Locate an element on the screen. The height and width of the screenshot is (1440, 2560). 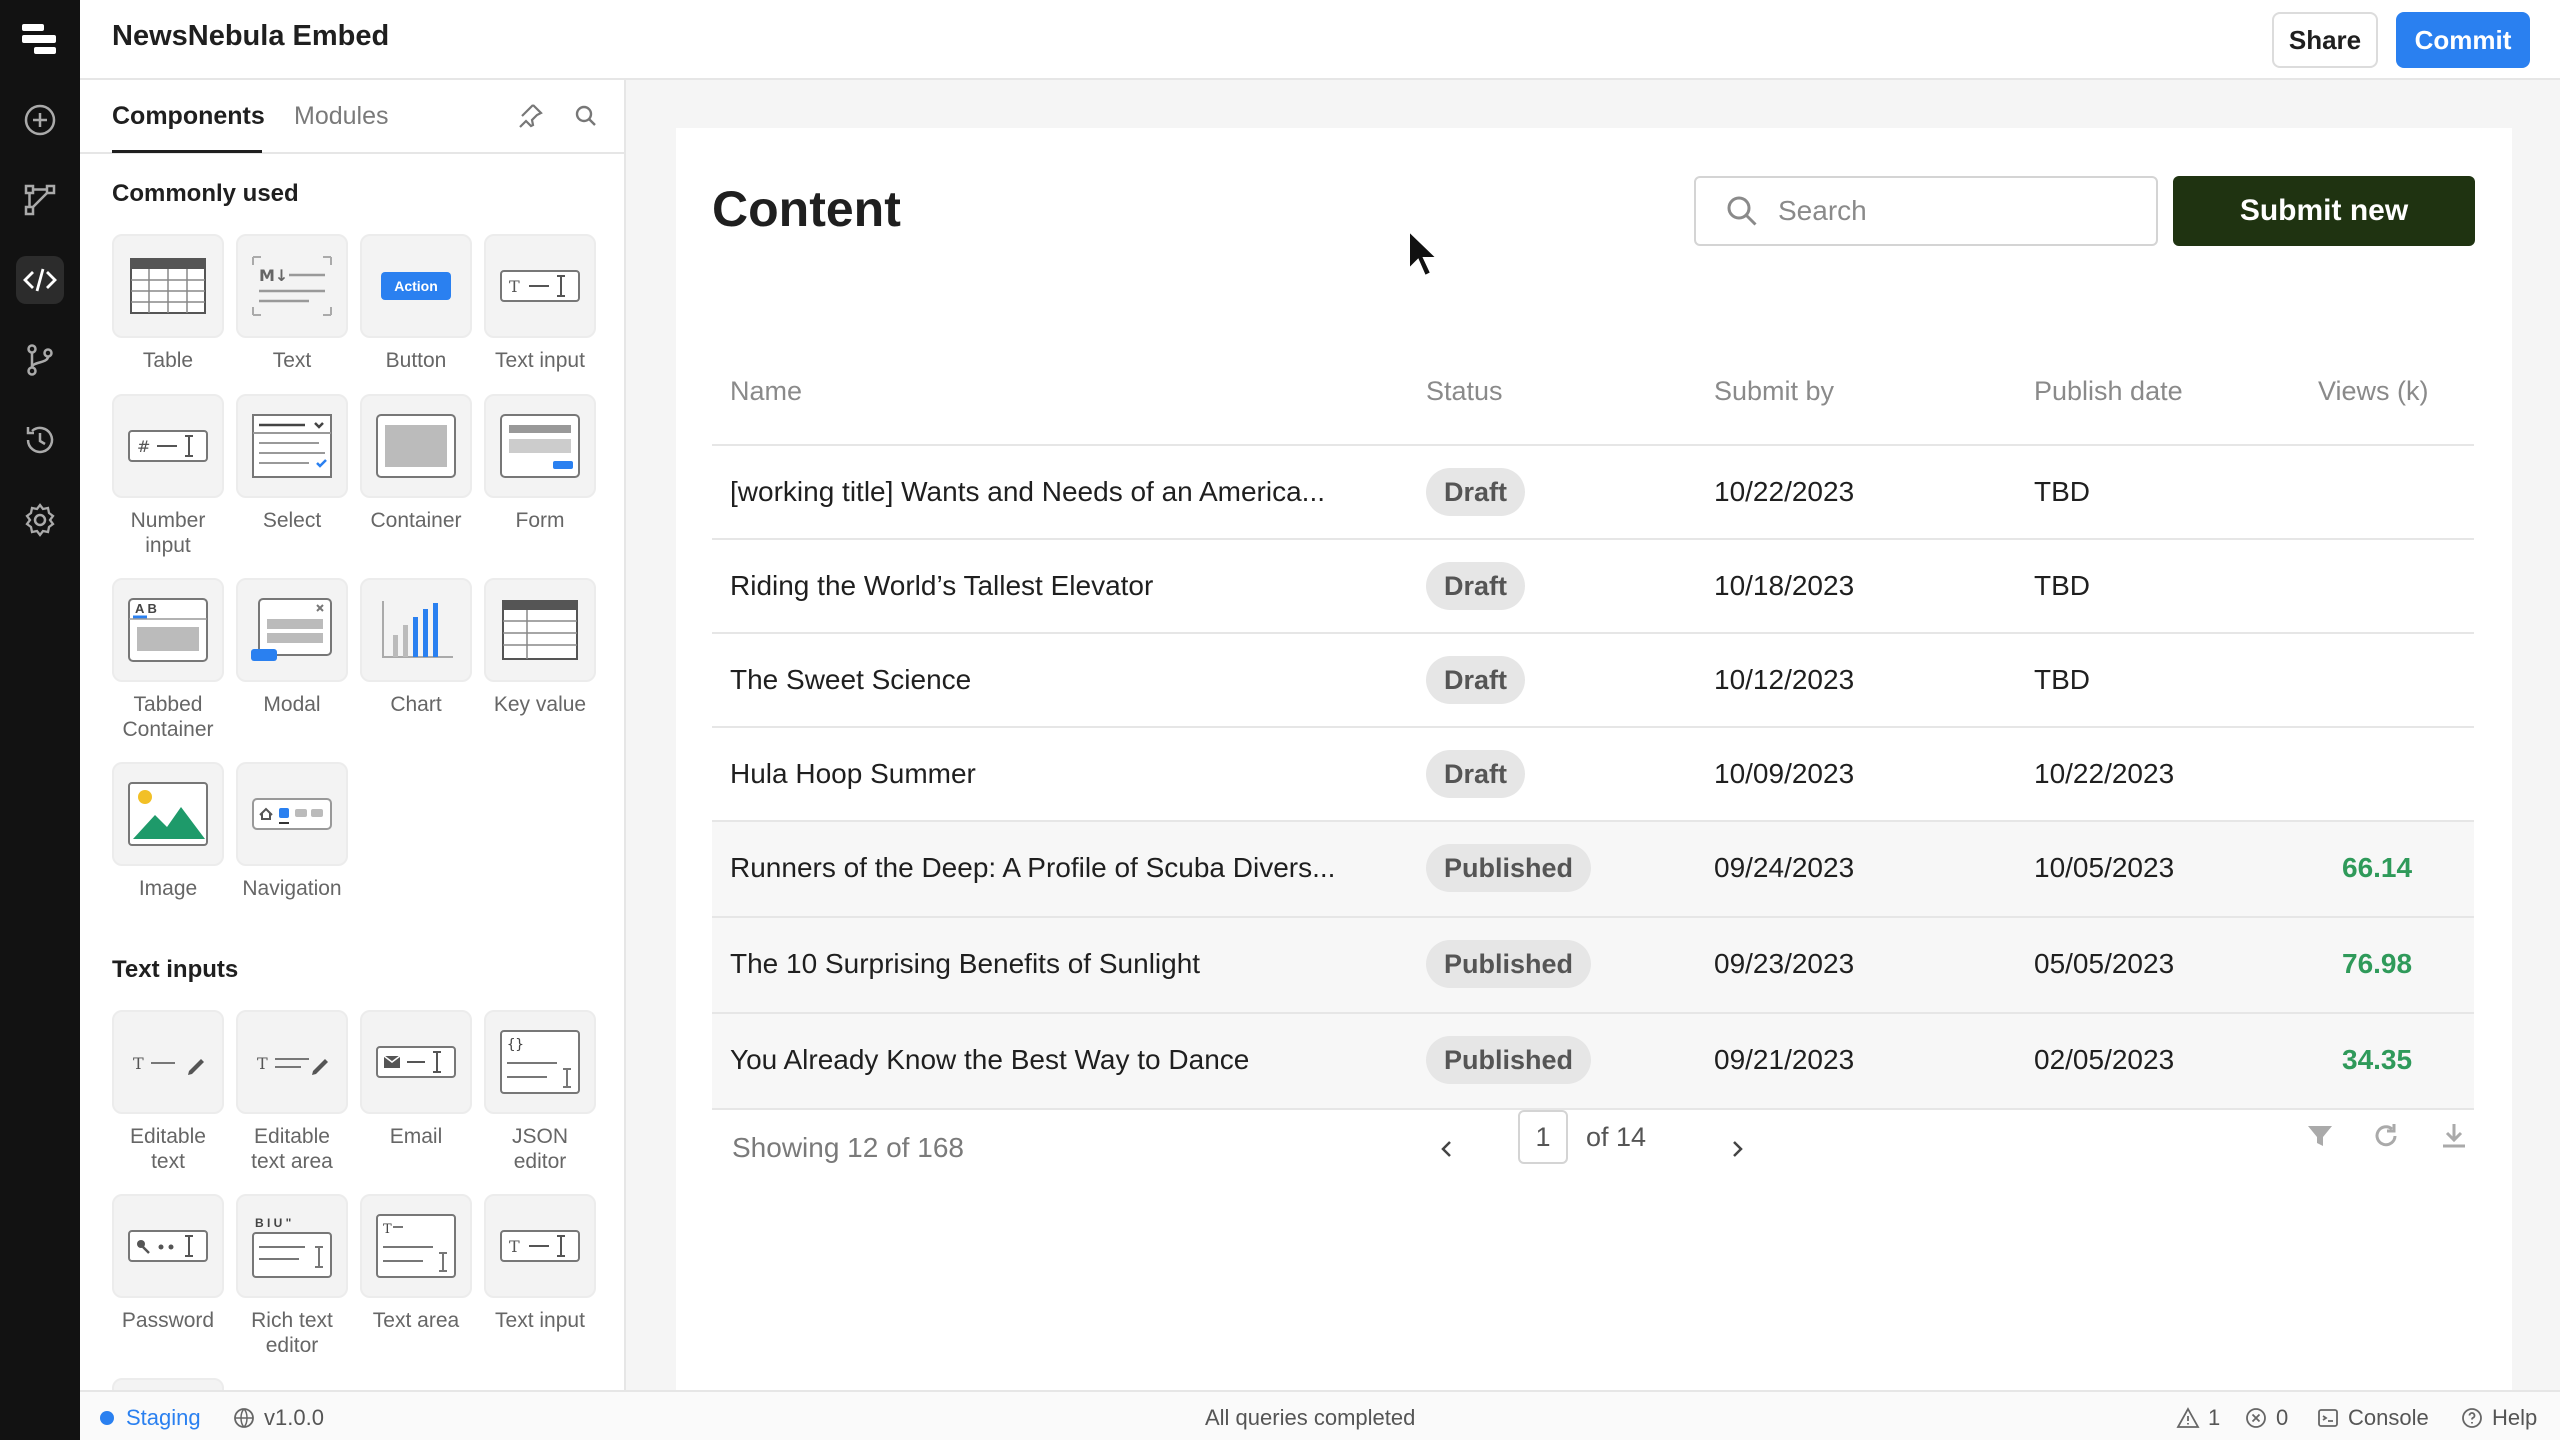
cell-views: 76.98 is located at coordinates (2377, 963).